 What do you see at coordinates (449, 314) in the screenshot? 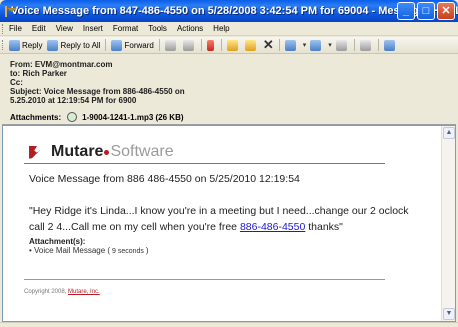
I see `scroll-down-icon: ▼` at bounding box center [449, 314].